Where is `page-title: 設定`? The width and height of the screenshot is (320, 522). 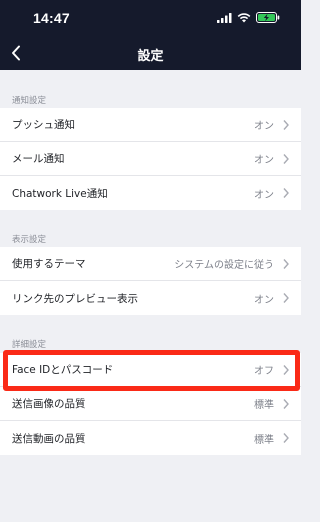 page-title: 設定 is located at coordinates (150, 56).